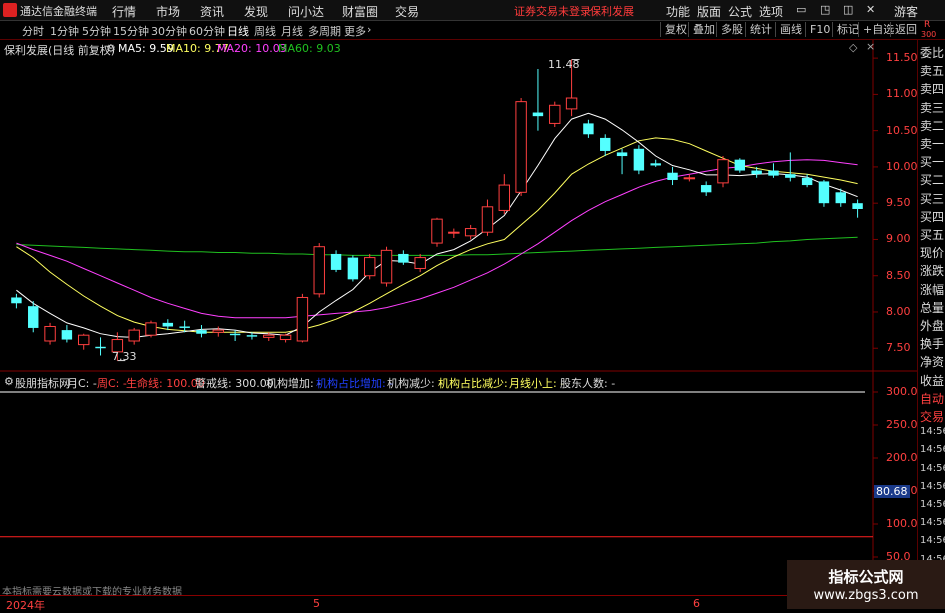 The image size is (945, 613). I want to click on side-quote-item: 卖一, so click(932, 143).